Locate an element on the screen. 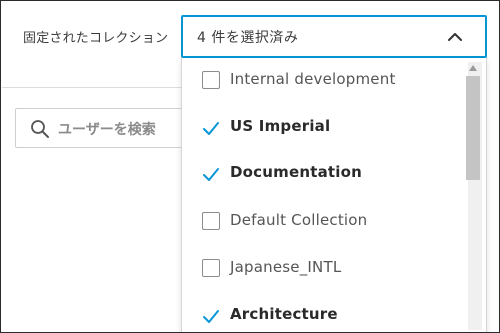 The height and width of the screenshot is (333, 500). option-label: Internal development is located at coordinates (313, 79).